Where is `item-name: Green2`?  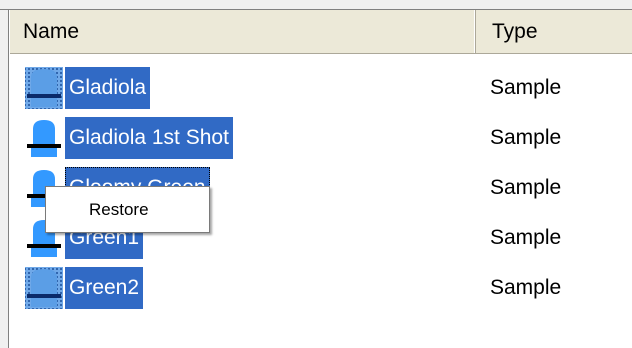
item-name: Green2 is located at coordinates (104, 288).